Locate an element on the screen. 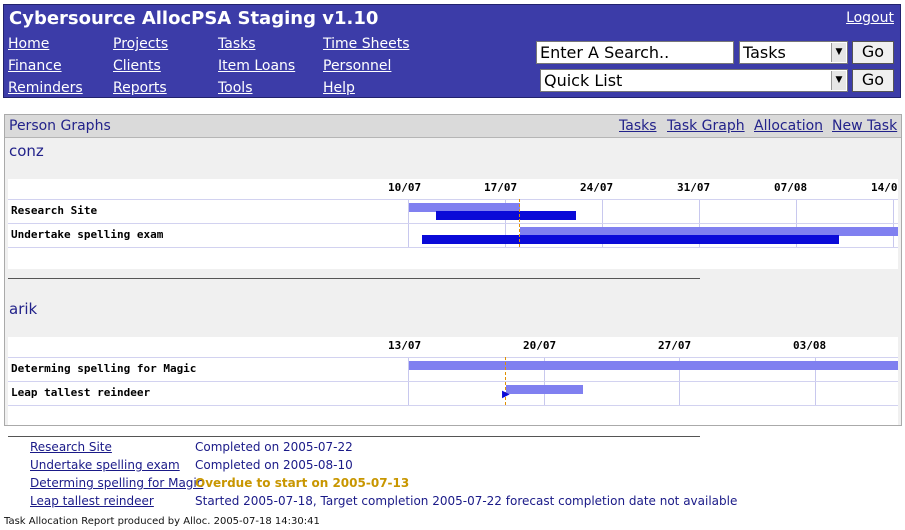 Image resolution: width=905 pixels, height=530 pixels. search-go-button: Go is located at coordinates (873, 52).